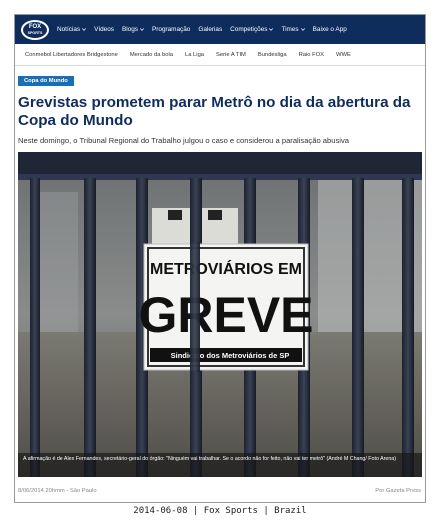 Image resolution: width=440 pixels, height=520 pixels. What do you see at coordinates (272, 55) in the screenshot?
I see `subnav-item-bundesliga: Bundesliga` at bounding box center [272, 55].